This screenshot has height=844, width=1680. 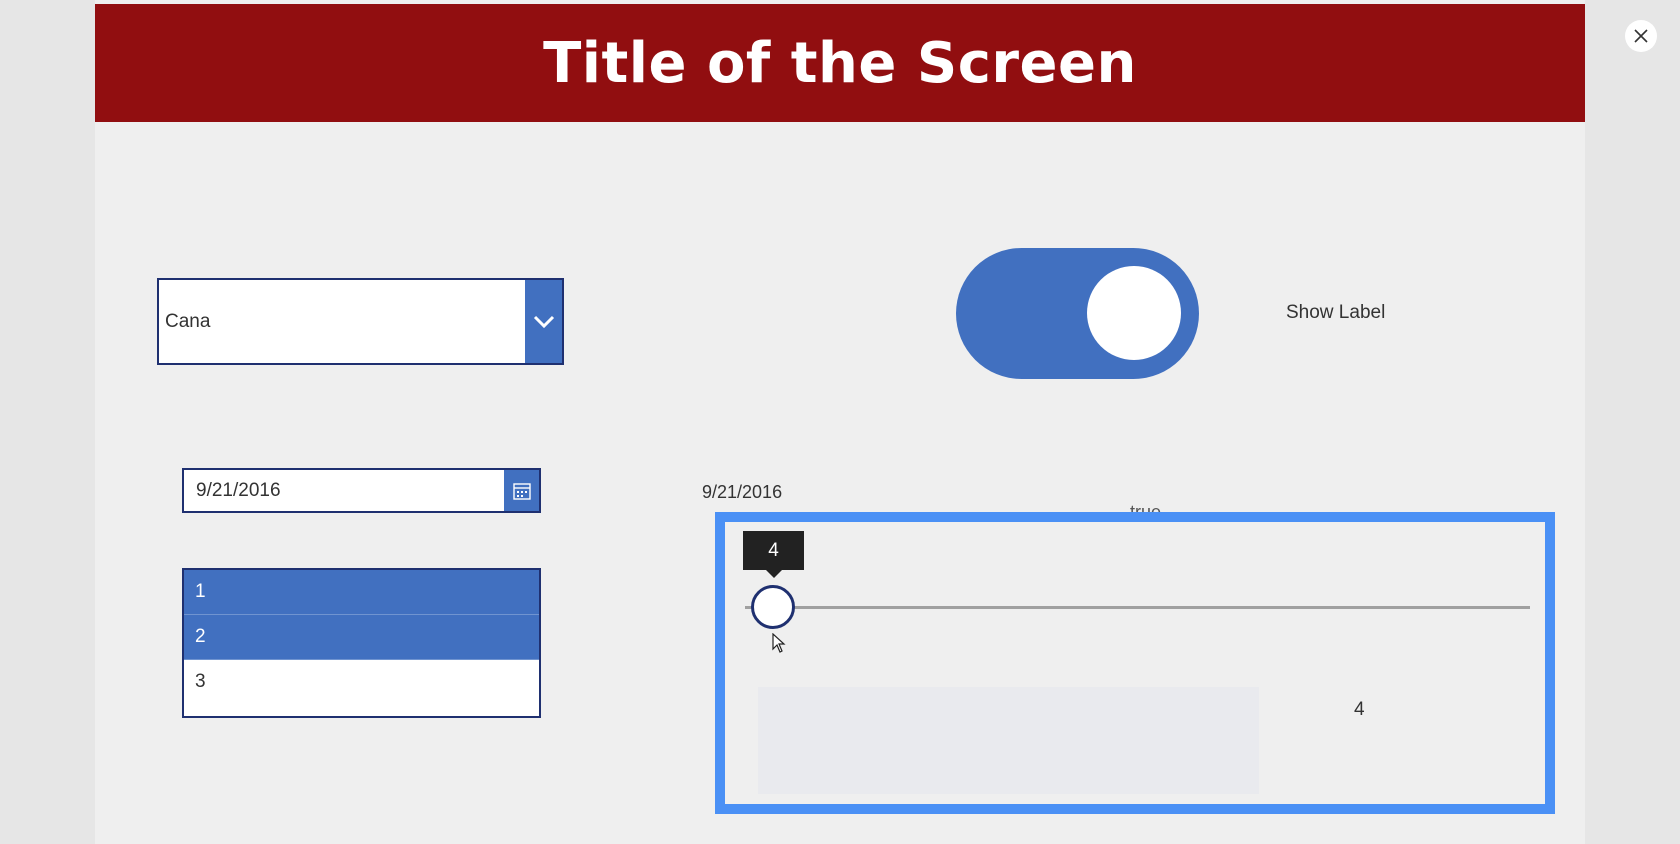 I want to click on page-title: Title of the Screen, so click(x=840, y=63).